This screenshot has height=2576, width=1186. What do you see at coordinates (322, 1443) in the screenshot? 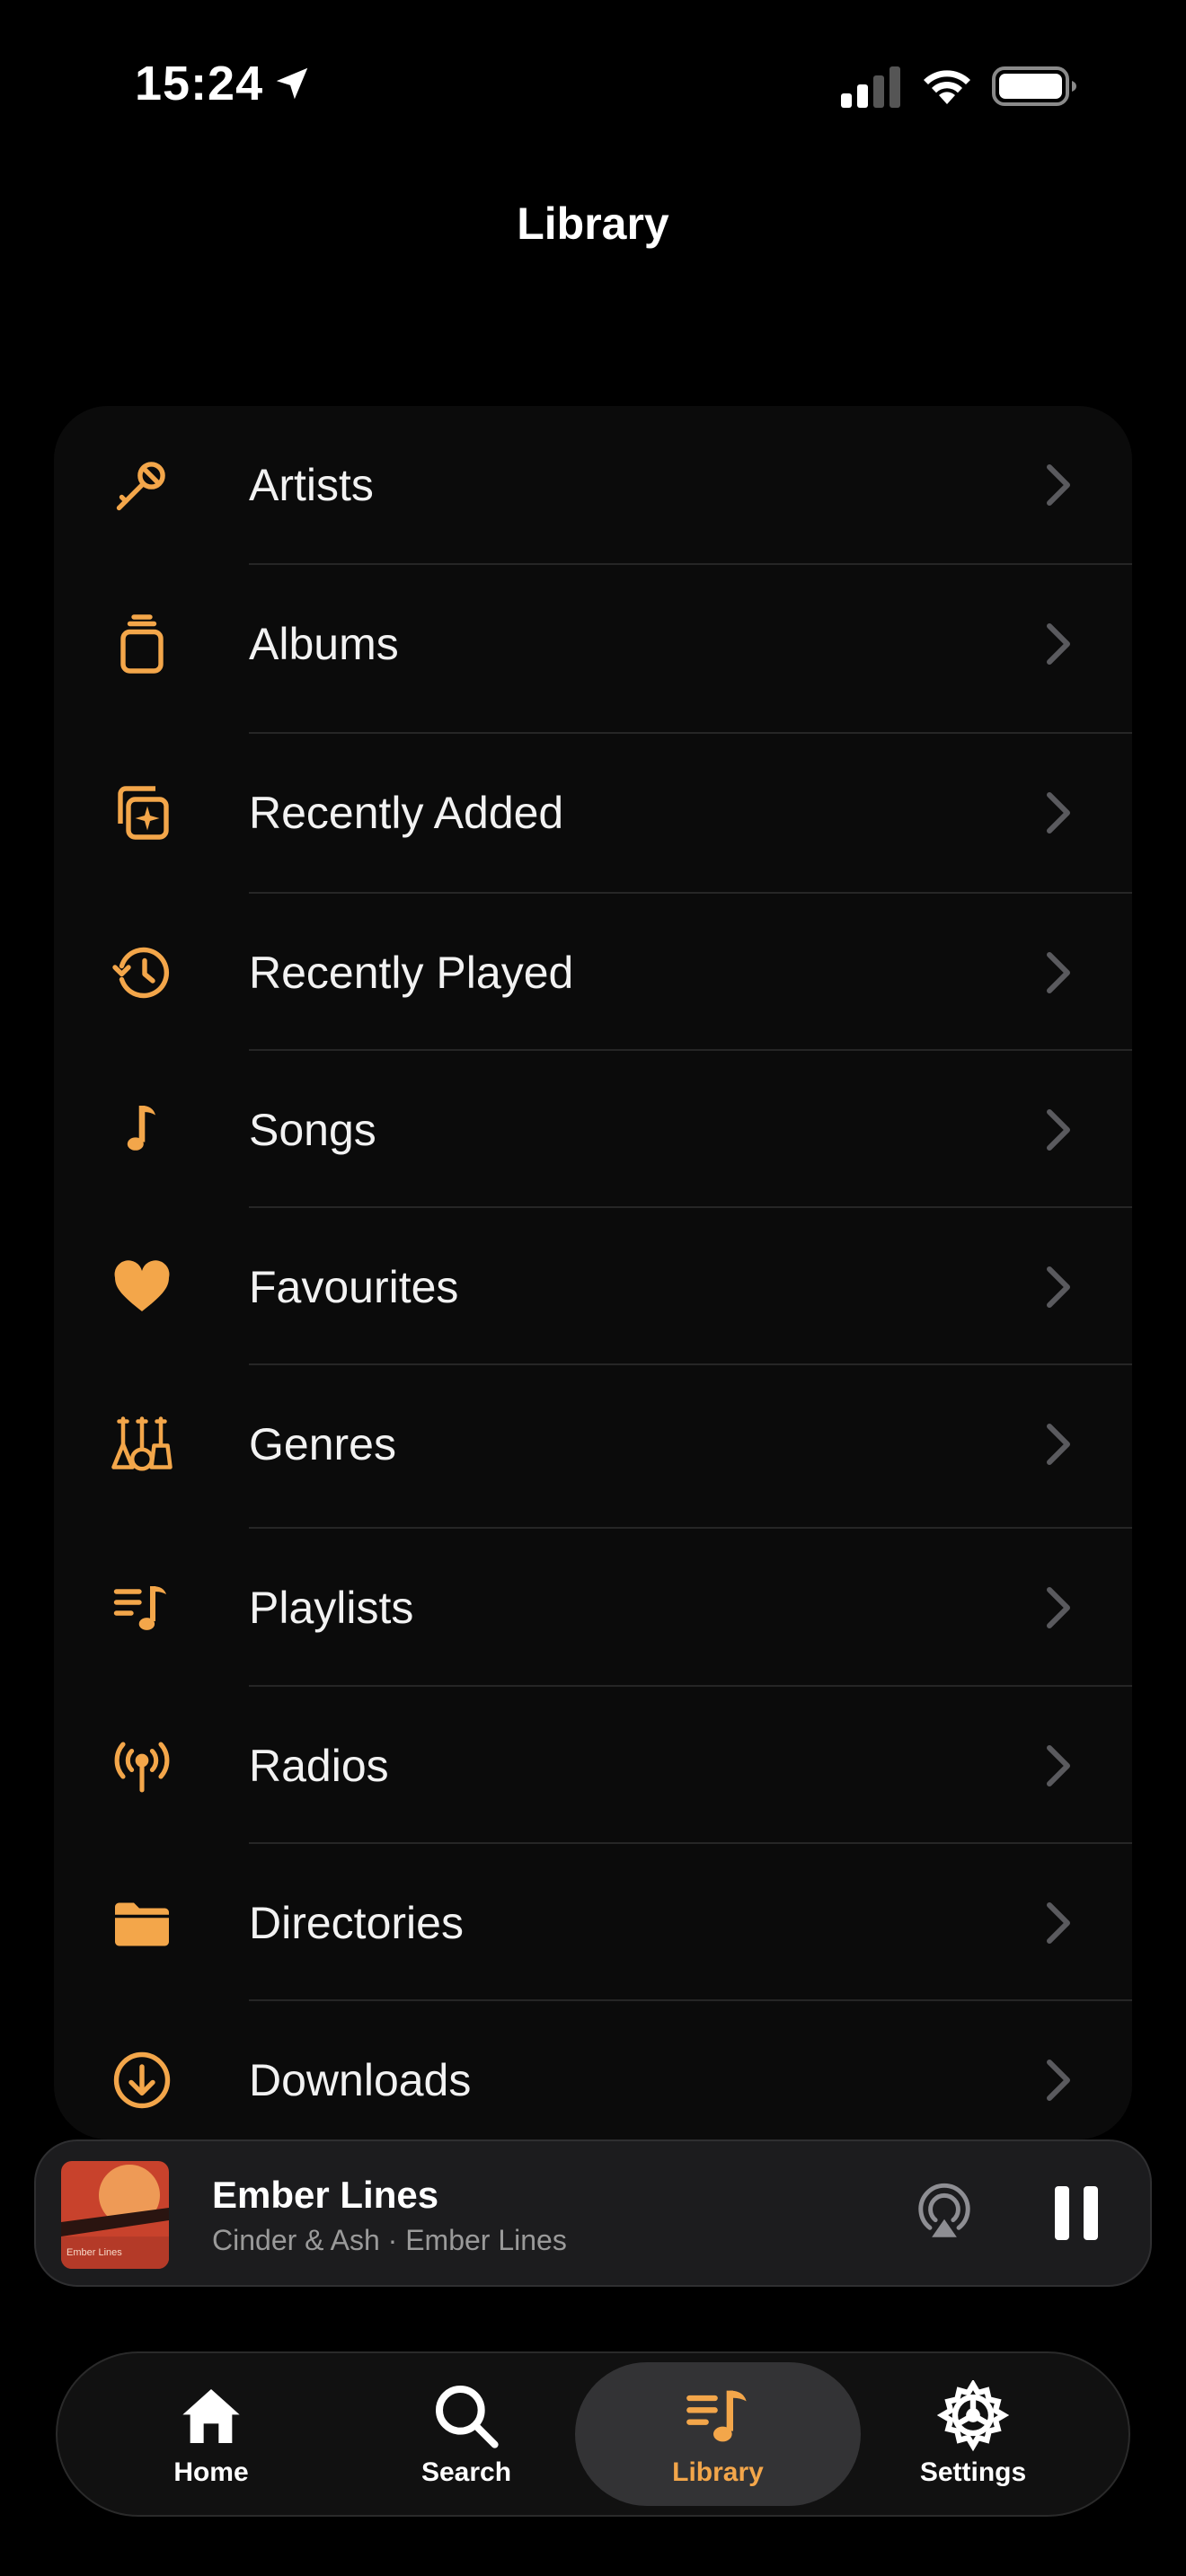
I see `library-item-label: Genres` at bounding box center [322, 1443].